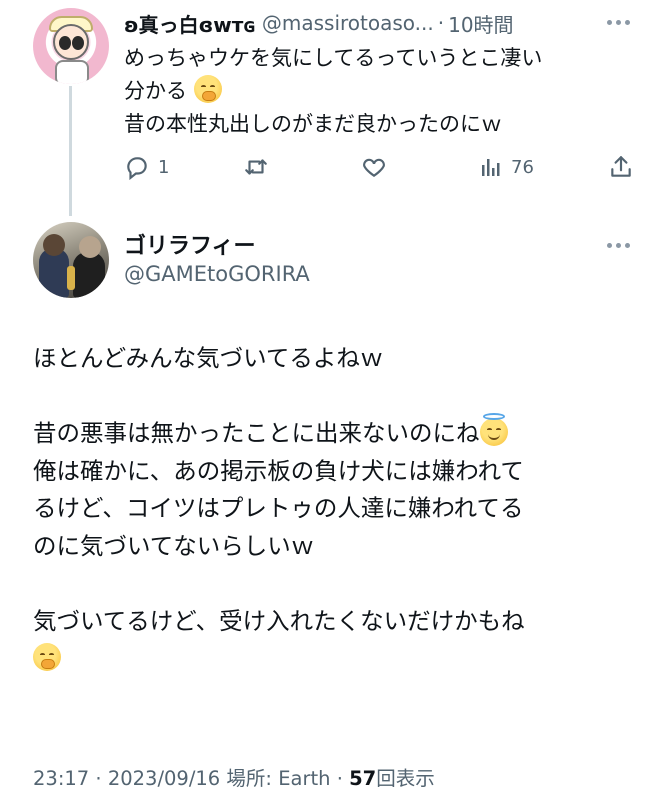  What do you see at coordinates (61, 778) in the screenshot?
I see `tweet-time: 23:17` at bounding box center [61, 778].